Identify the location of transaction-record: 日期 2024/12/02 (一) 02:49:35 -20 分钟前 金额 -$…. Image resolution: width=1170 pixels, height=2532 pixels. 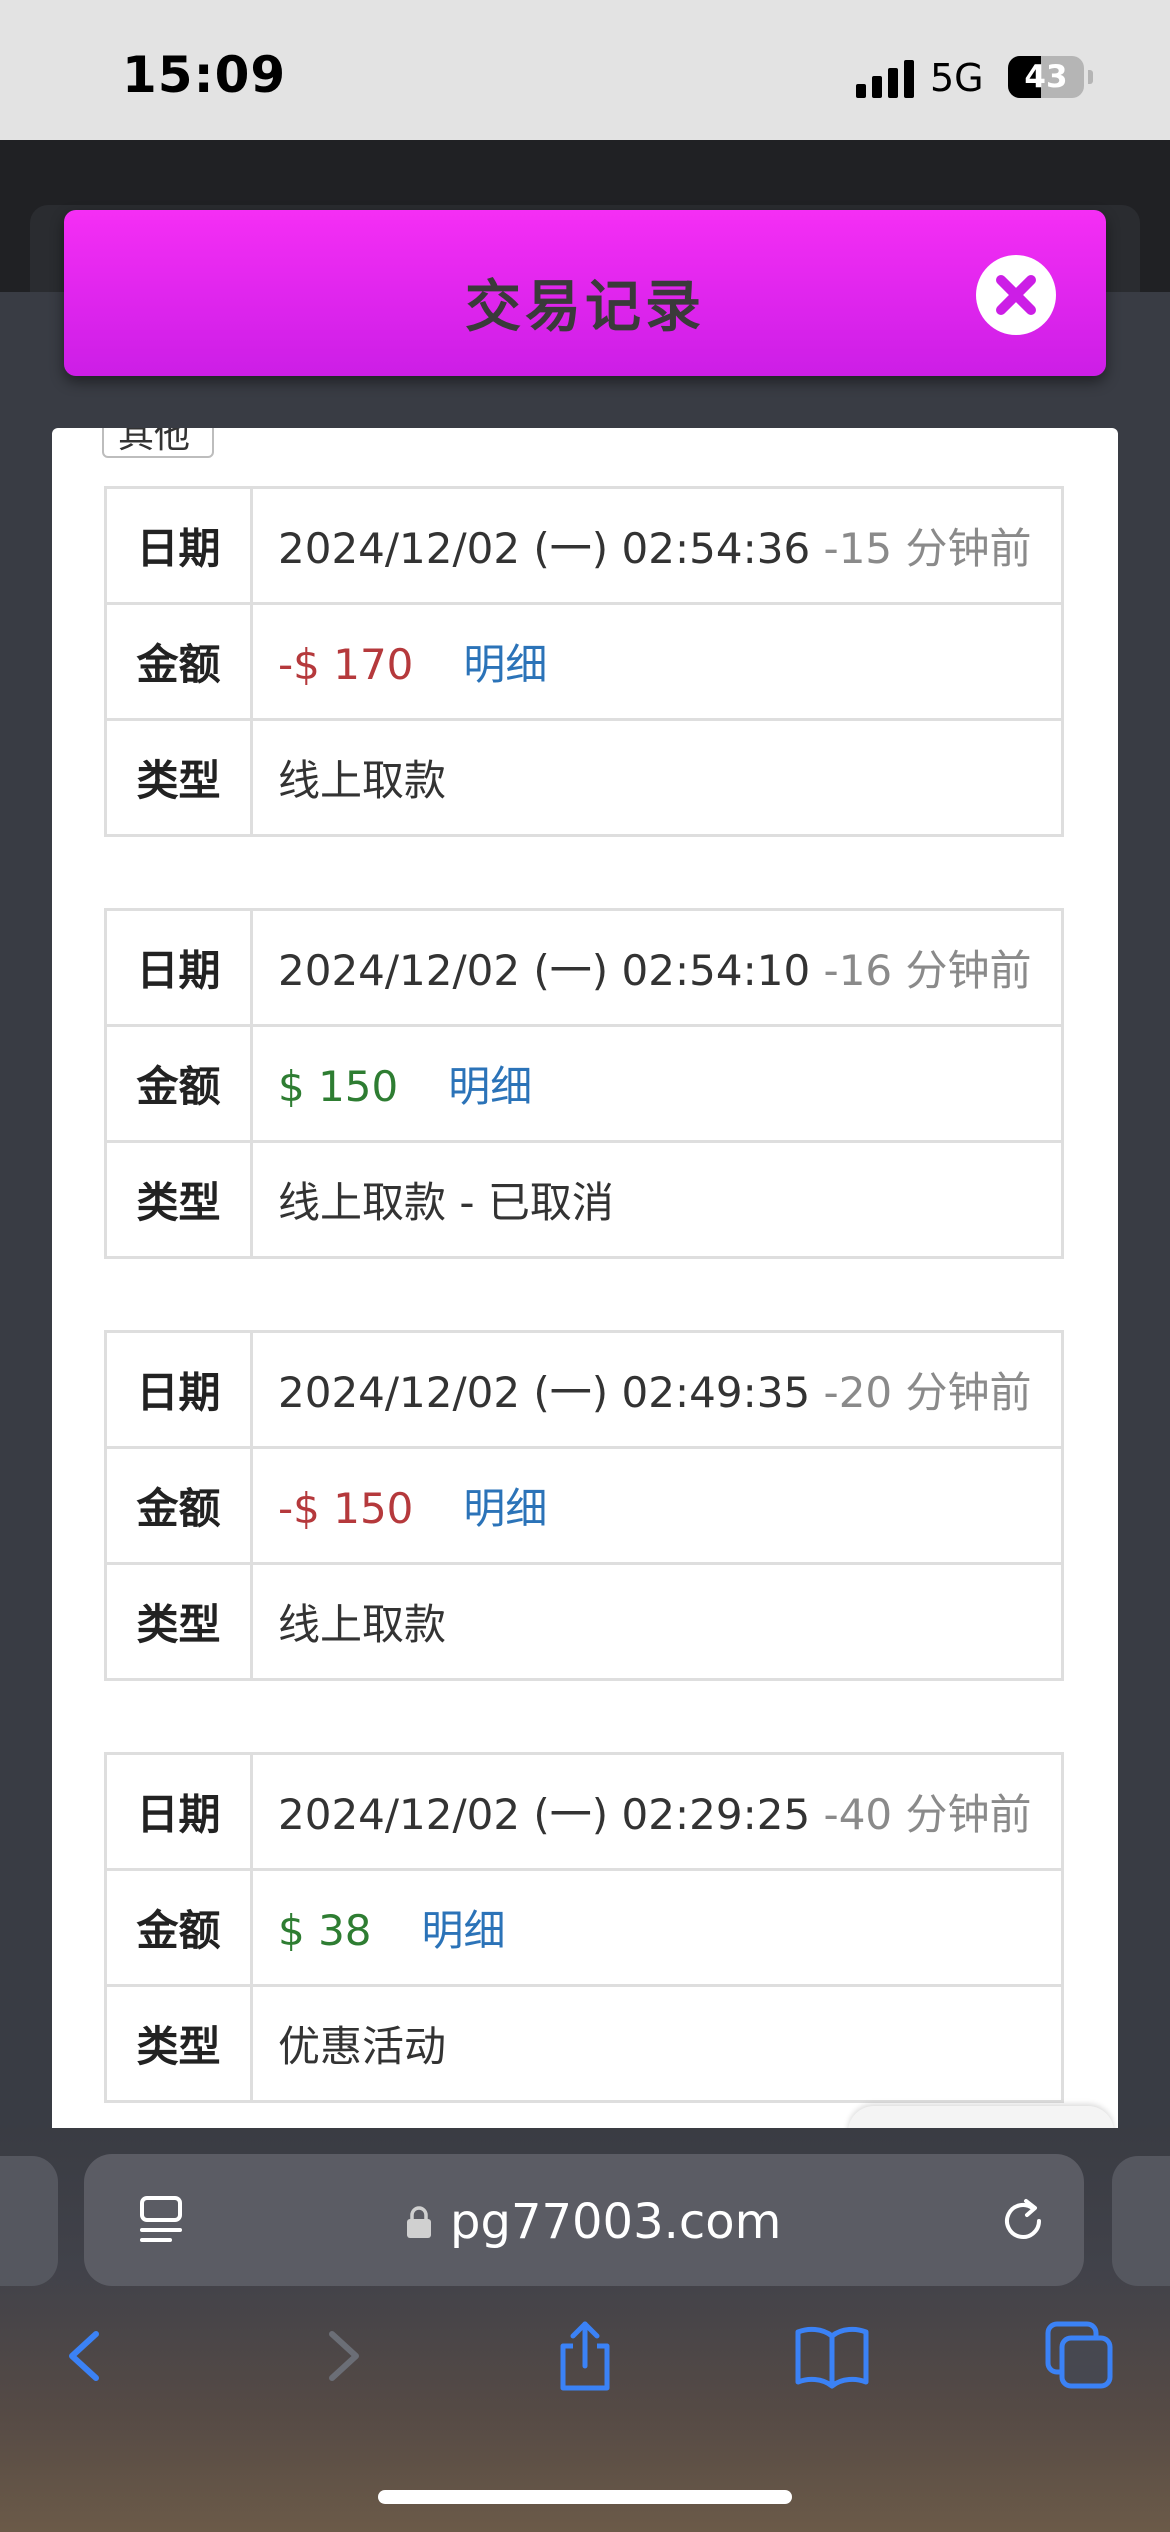
(584, 1505).